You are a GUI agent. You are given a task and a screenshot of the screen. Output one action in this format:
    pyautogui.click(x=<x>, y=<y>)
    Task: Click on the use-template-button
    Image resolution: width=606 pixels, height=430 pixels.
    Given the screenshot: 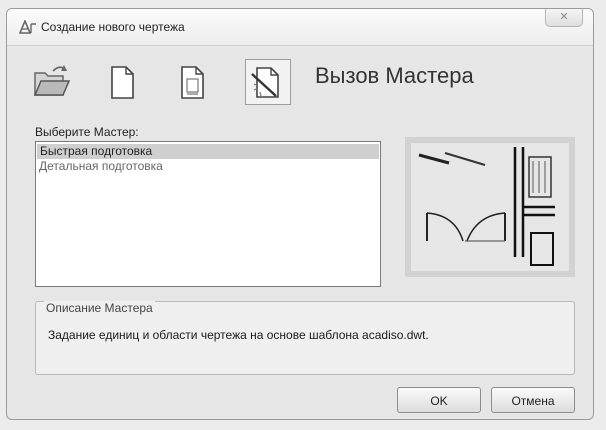 What is the action you would take?
    pyautogui.click(x=192, y=82)
    